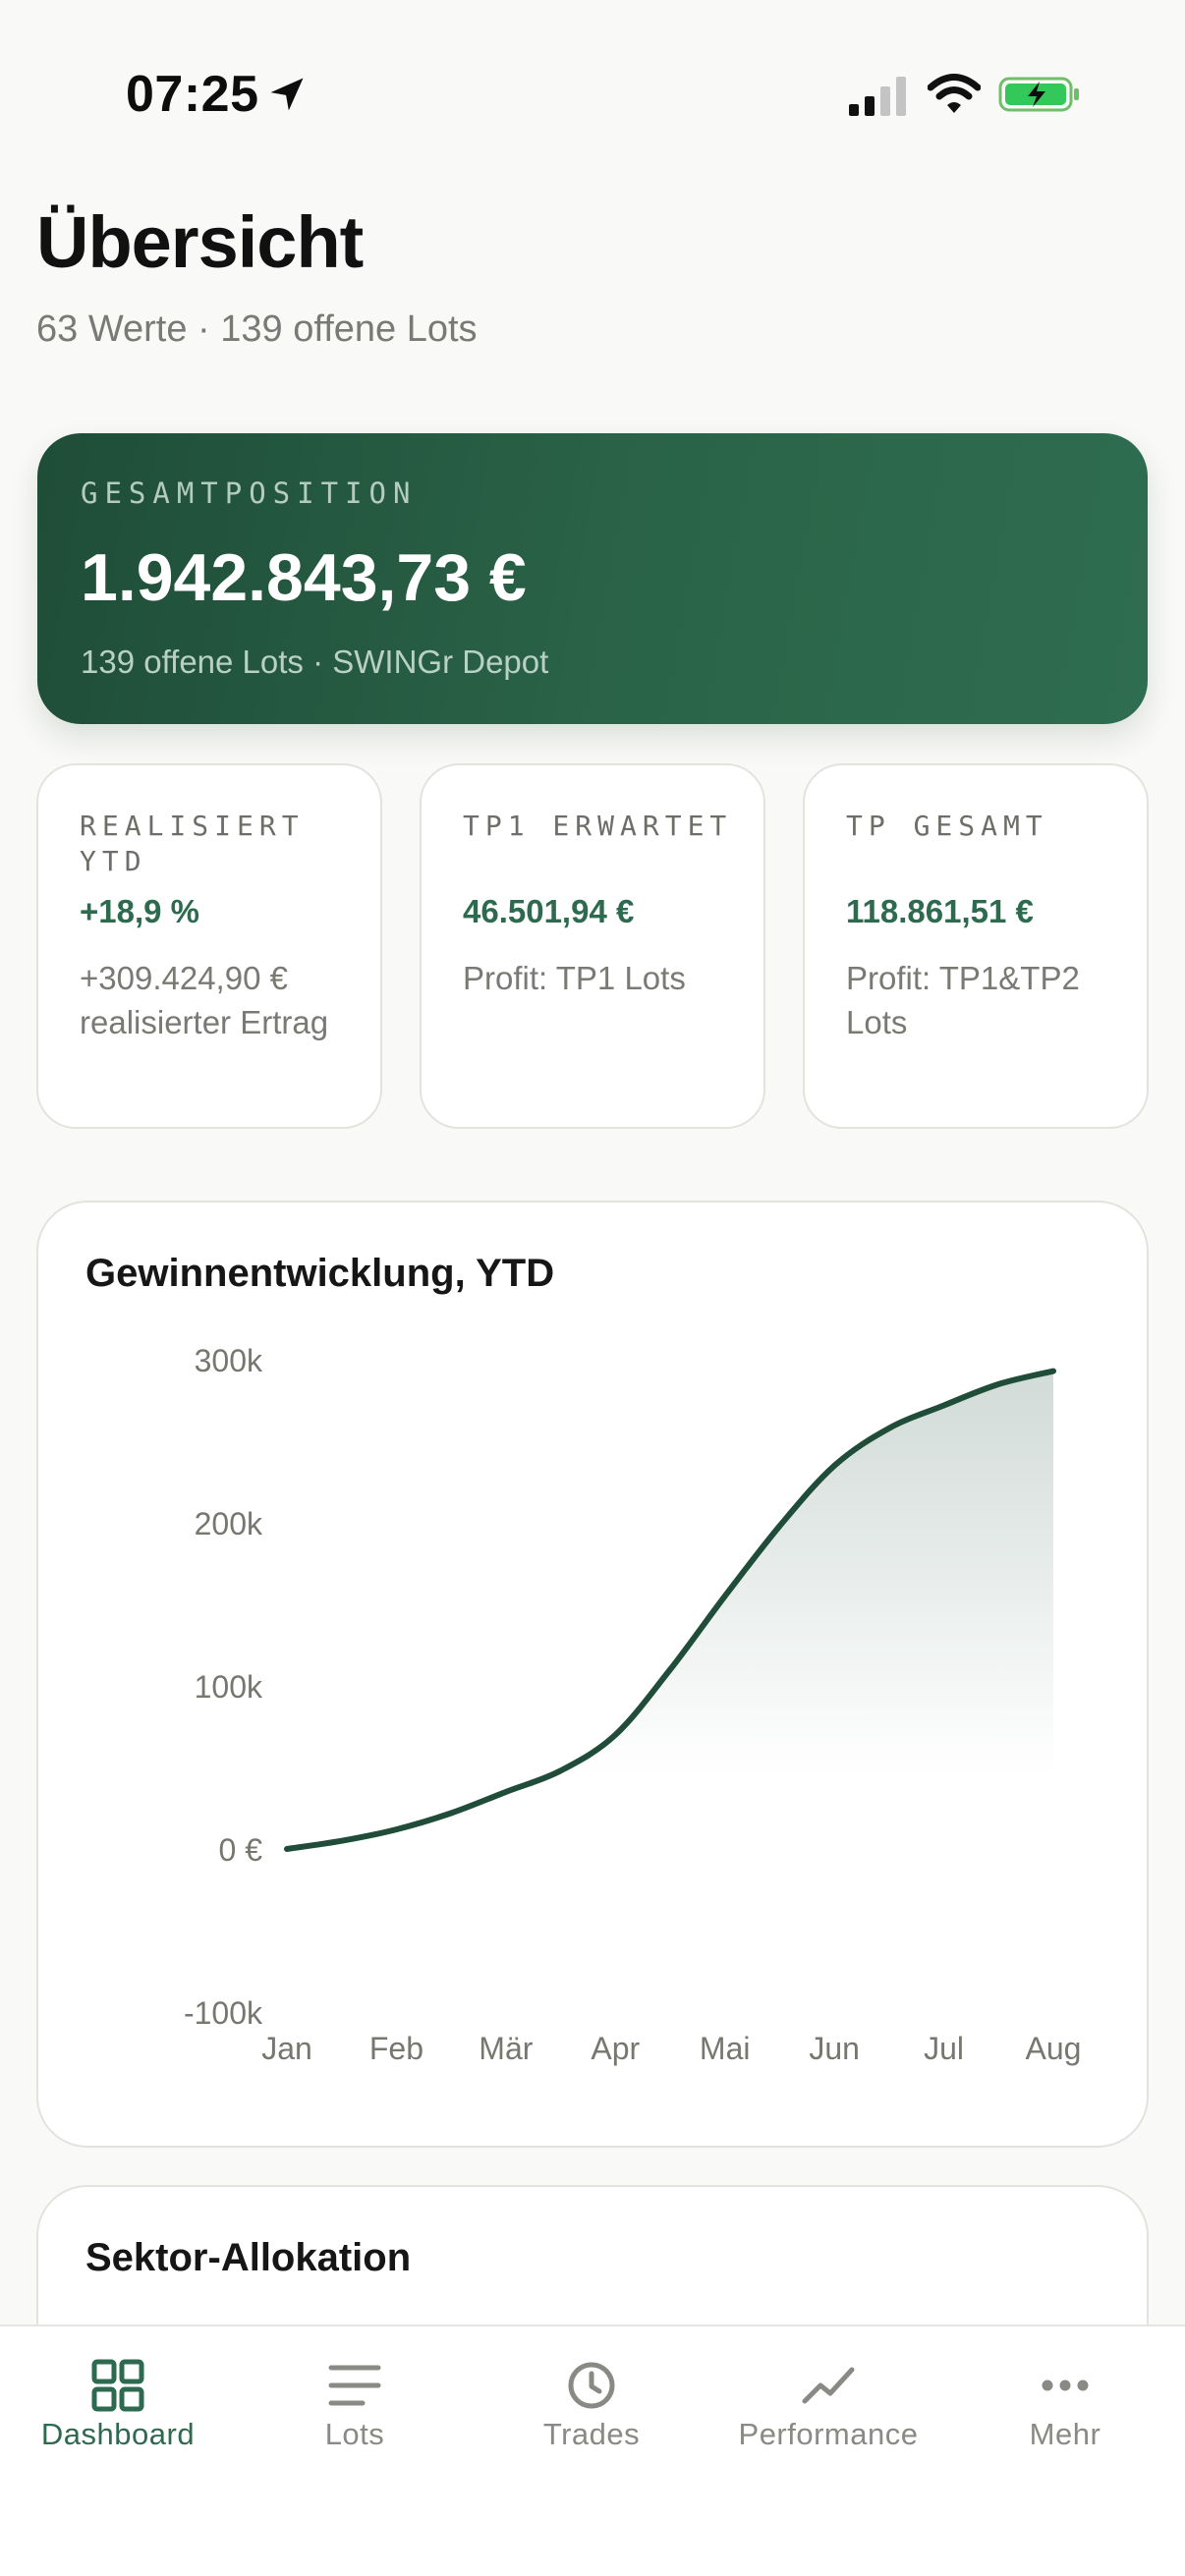 The height and width of the screenshot is (2576, 1185). Describe the element at coordinates (1065, 2409) in the screenshot. I see `tab-more: Mehr` at that location.